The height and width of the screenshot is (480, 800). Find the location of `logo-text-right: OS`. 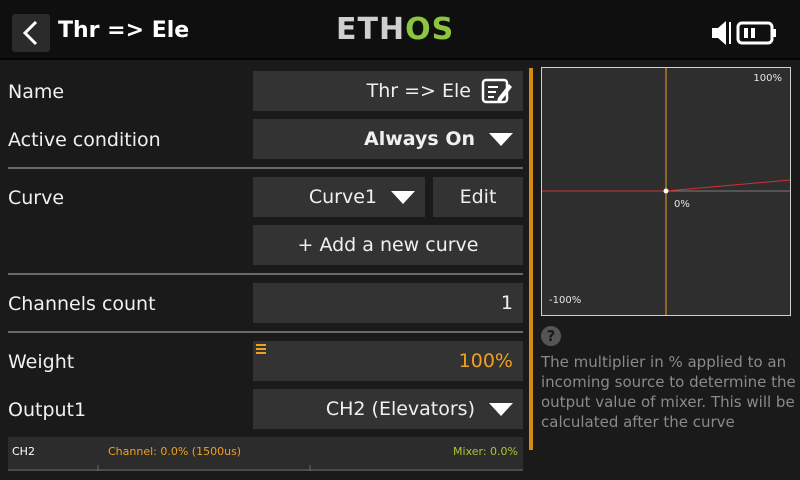

logo-text-right: OS is located at coordinates (430, 29).